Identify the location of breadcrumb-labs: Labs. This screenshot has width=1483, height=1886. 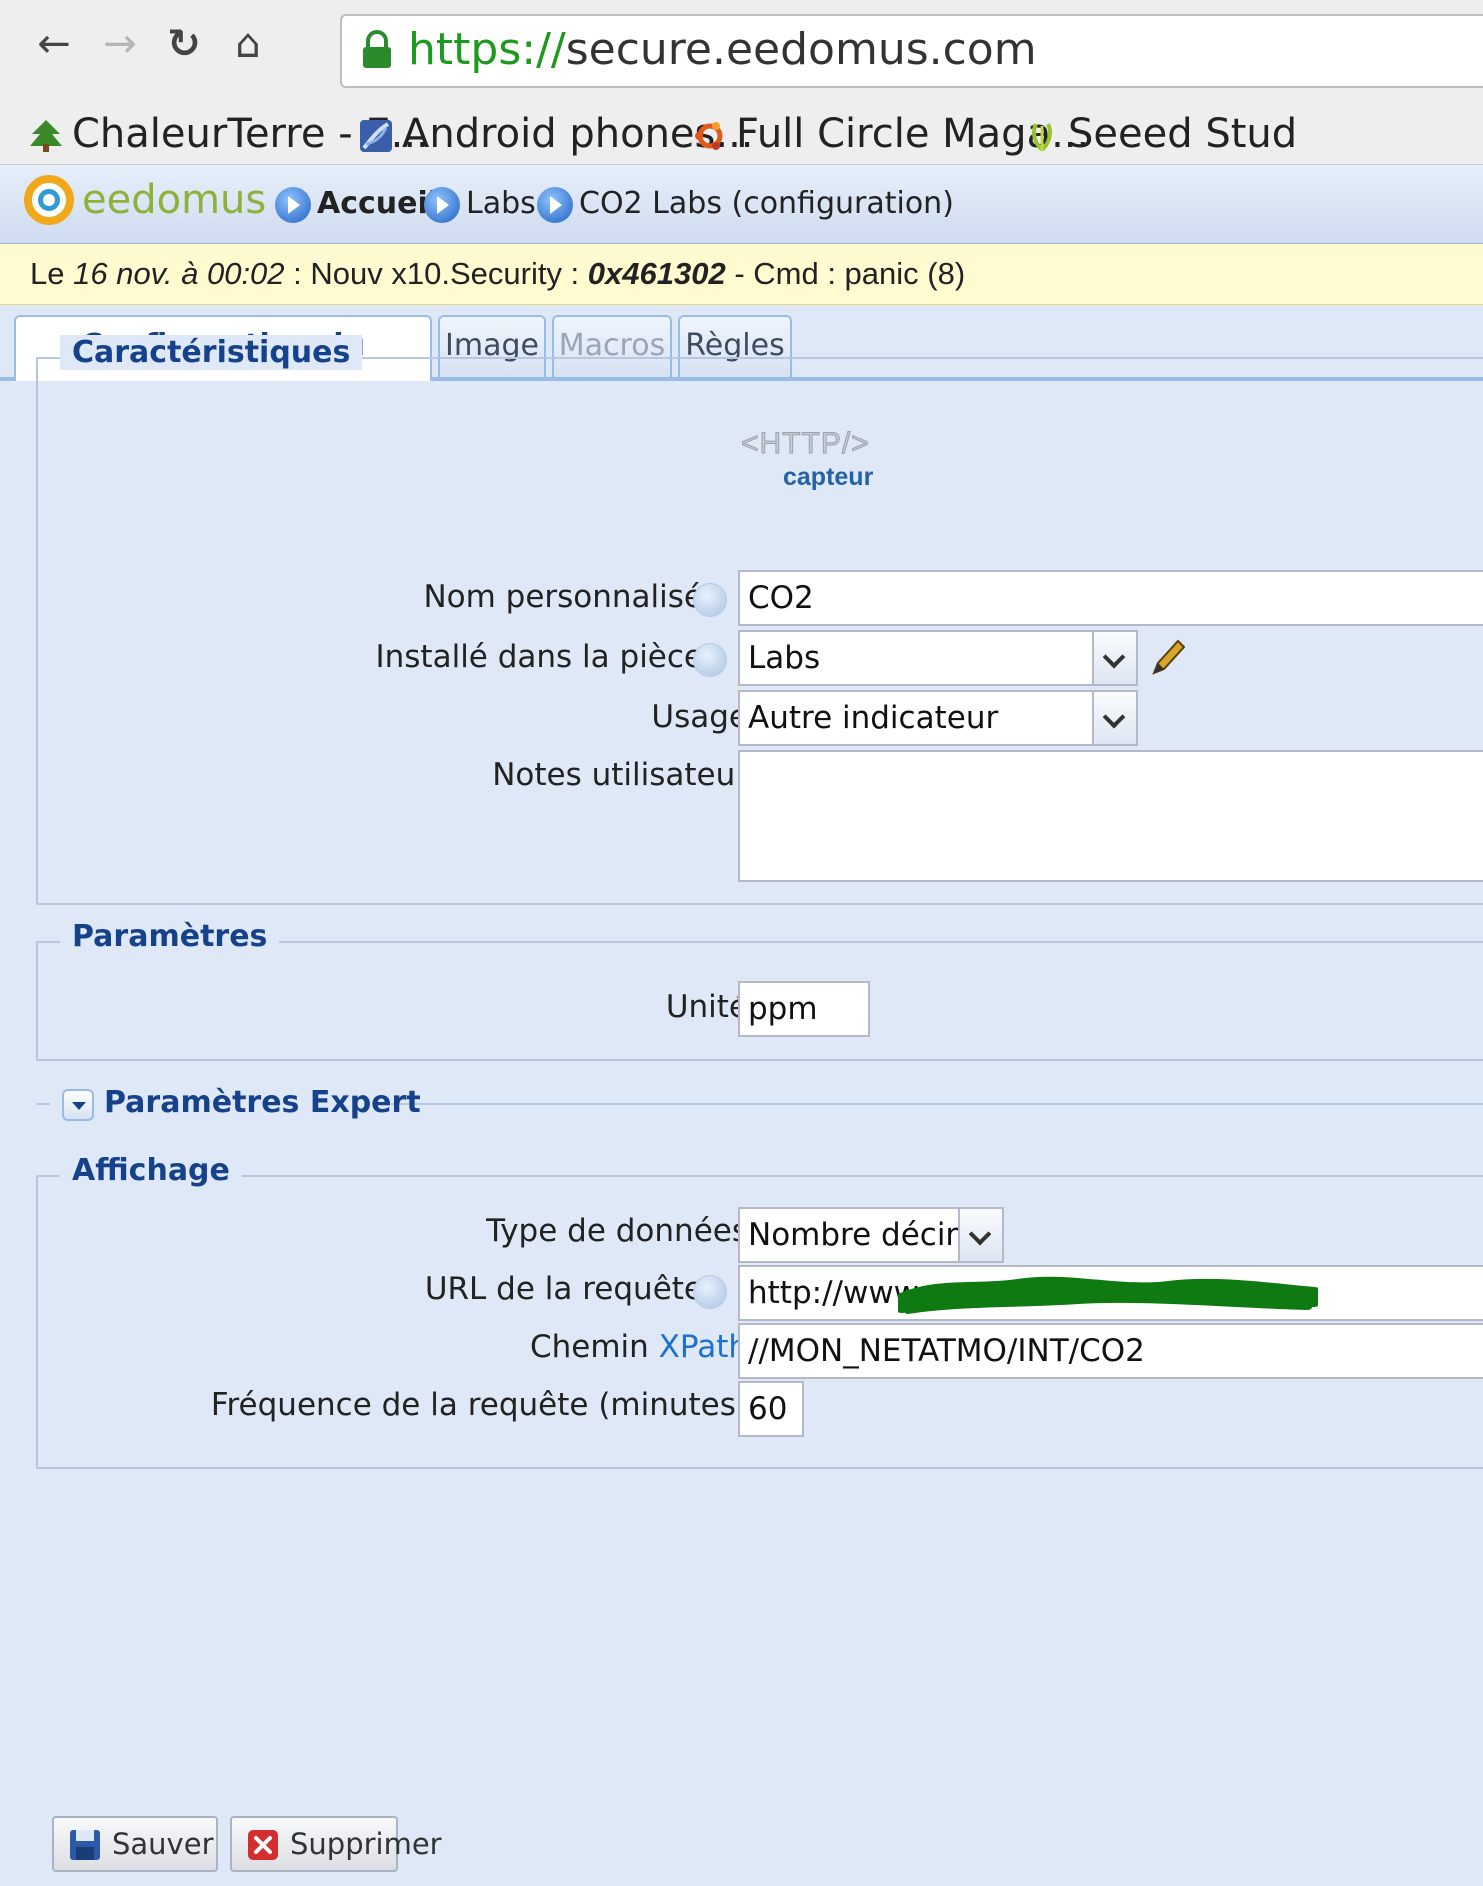
(480, 204).